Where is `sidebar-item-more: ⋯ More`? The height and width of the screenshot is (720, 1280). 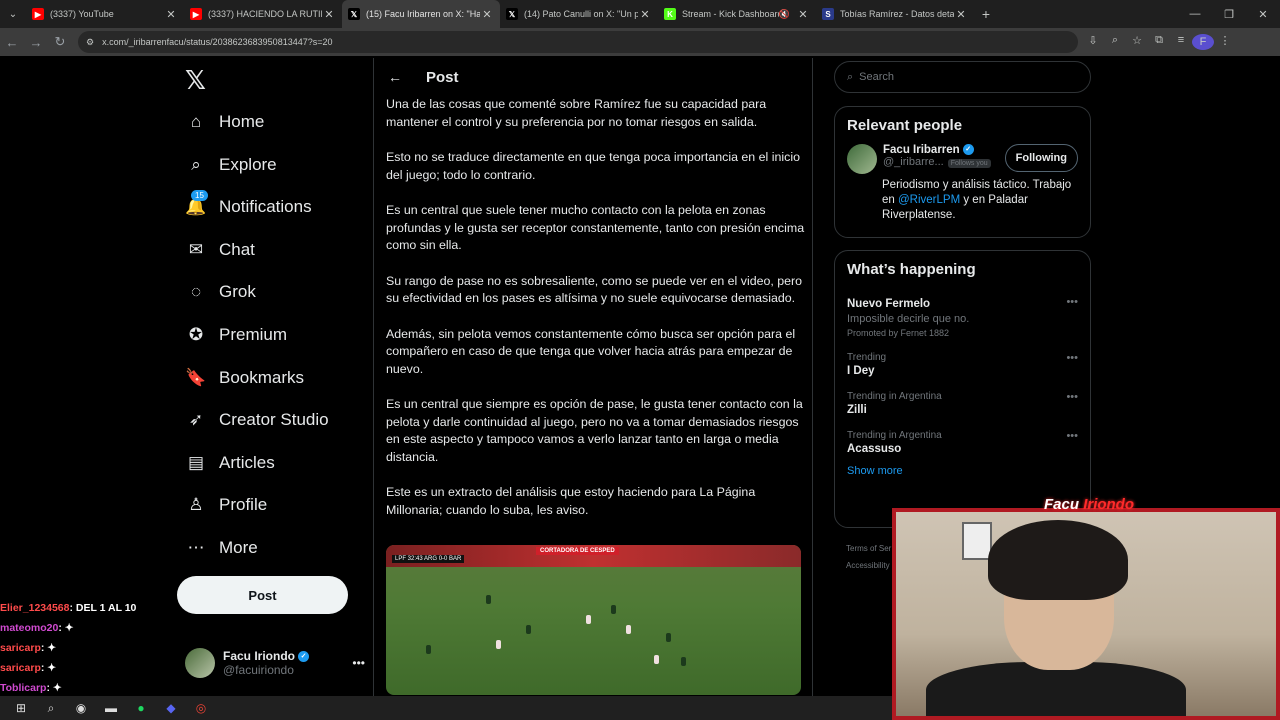
sidebar-item-more: ⋯ More is located at coordinates (221, 548).